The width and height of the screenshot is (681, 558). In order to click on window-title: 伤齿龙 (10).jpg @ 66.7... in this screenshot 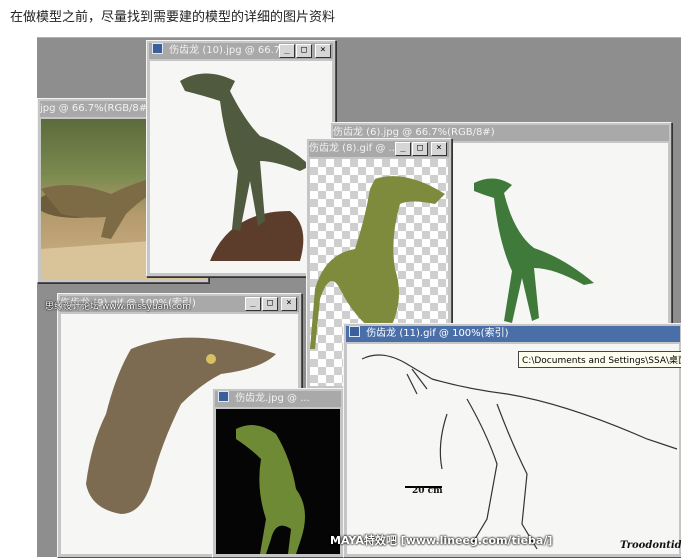, I will do `click(229, 50)`.